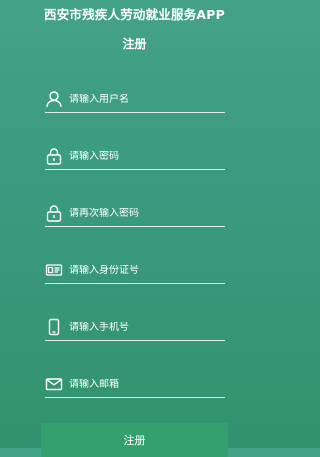 This screenshot has height=457, width=320. I want to click on password-field, so click(135, 156).